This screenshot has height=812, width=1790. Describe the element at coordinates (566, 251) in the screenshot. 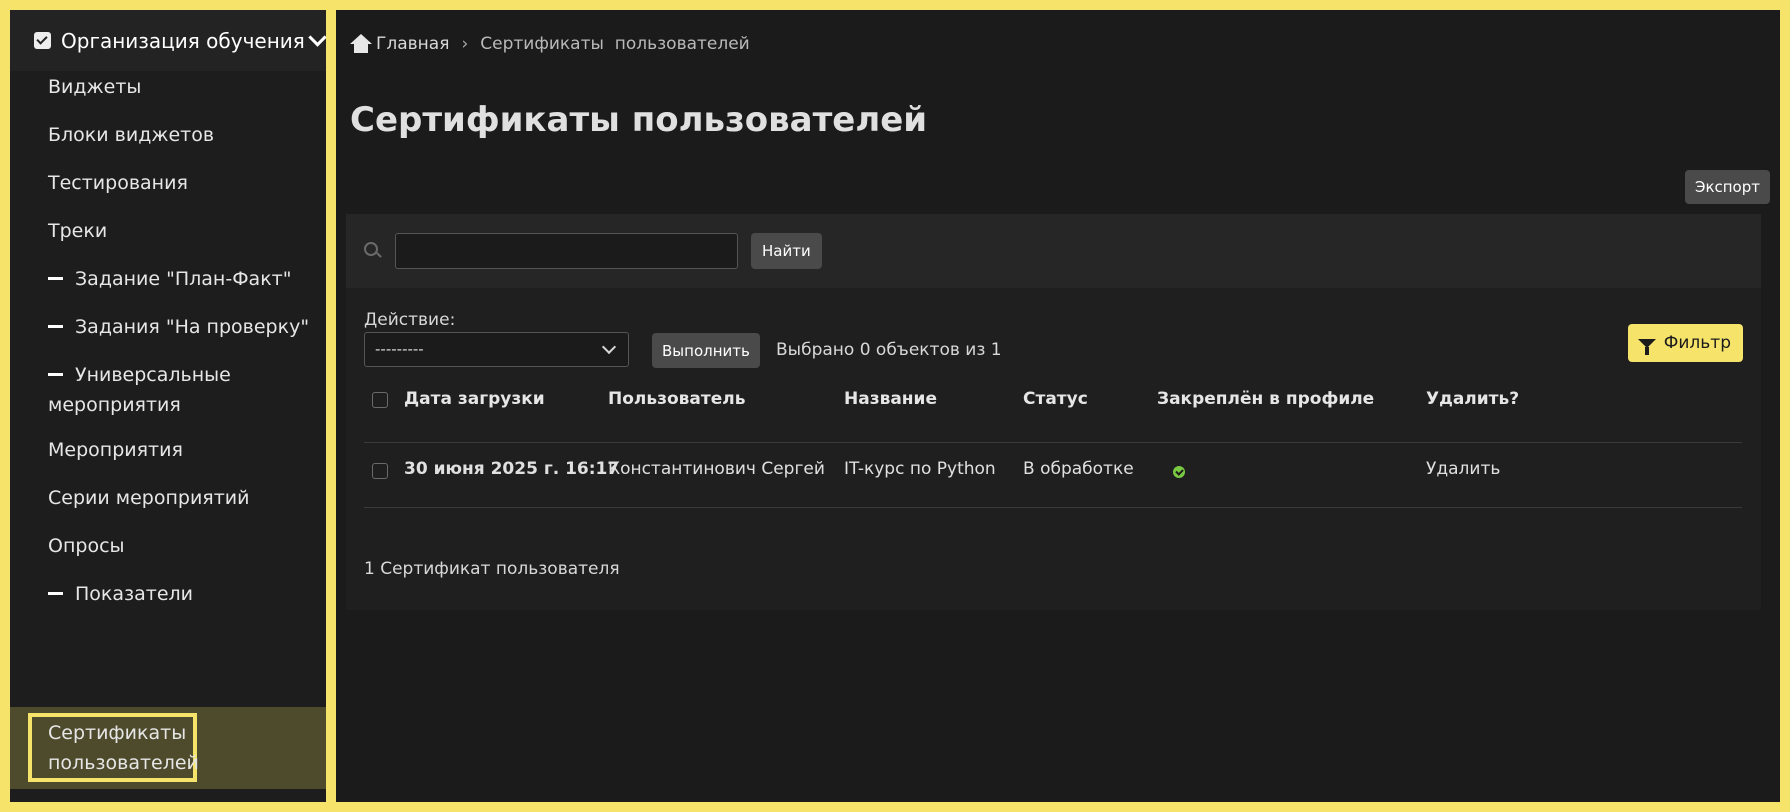

I see `search-input` at that location.